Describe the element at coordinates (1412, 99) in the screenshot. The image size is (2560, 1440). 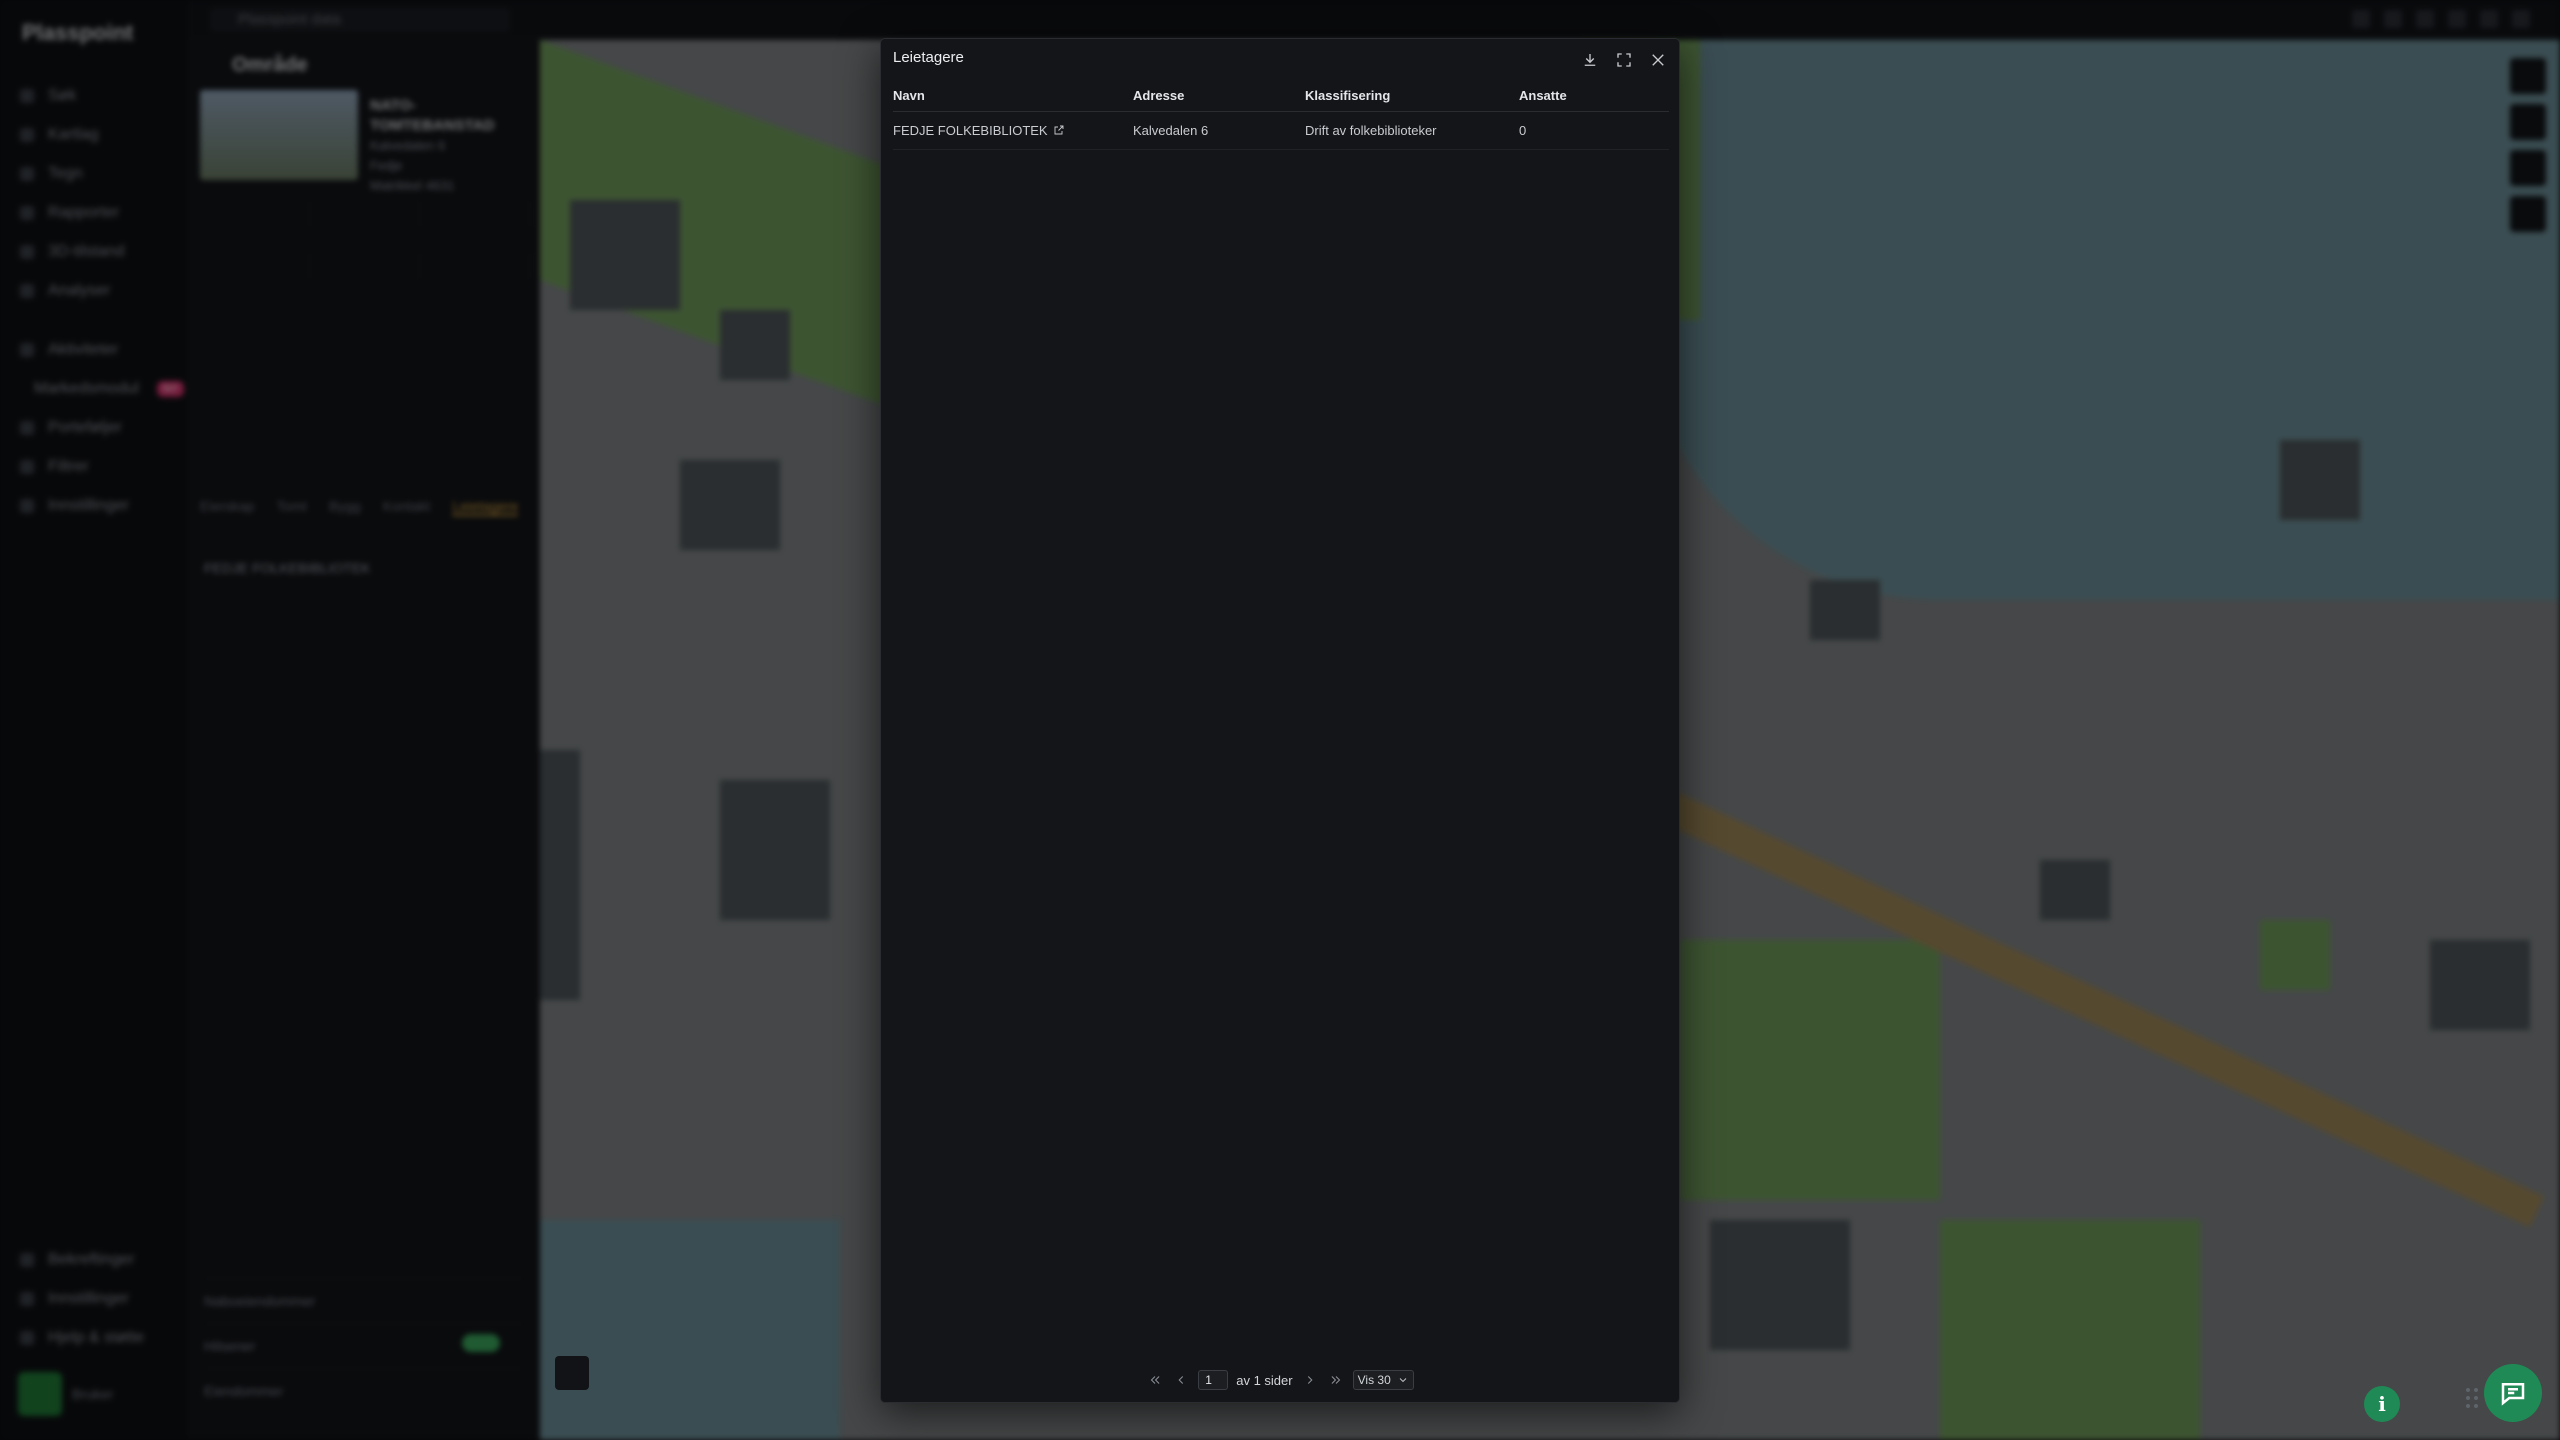
I see `column-header-classification: Klassifisering` at that location.